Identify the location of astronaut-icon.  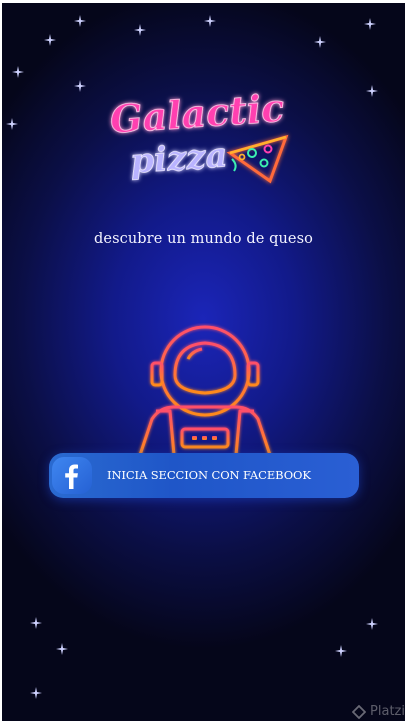
(205, 390).